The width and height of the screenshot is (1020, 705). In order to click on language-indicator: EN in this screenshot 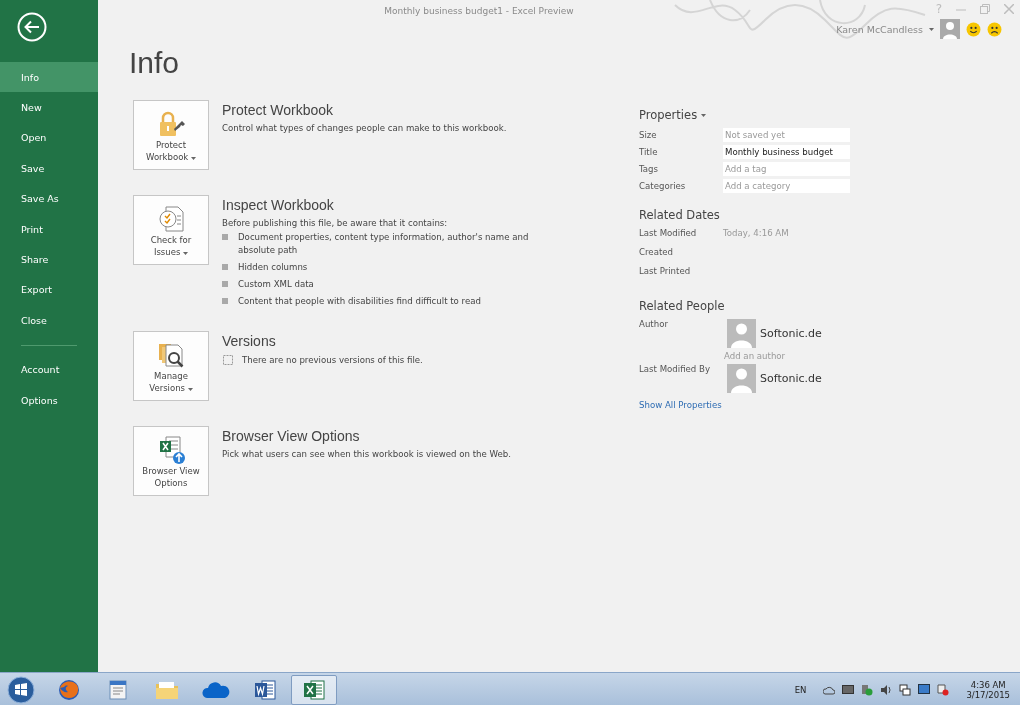, I will do `click(800, 689)`.